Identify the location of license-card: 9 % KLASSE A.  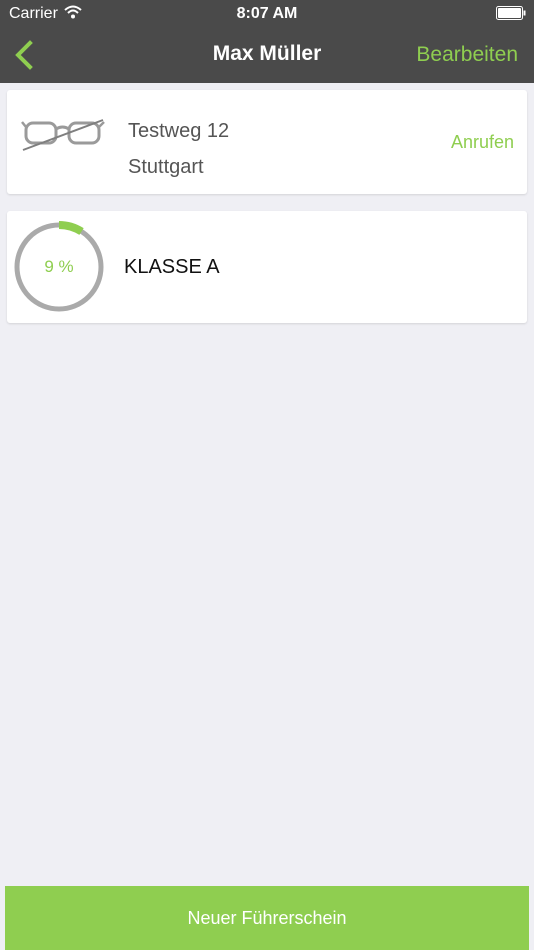
(267, 267).